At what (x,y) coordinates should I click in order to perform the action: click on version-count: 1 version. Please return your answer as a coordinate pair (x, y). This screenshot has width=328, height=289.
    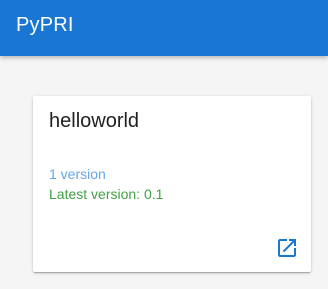
    Looking at the image, I should click on (77, 174).